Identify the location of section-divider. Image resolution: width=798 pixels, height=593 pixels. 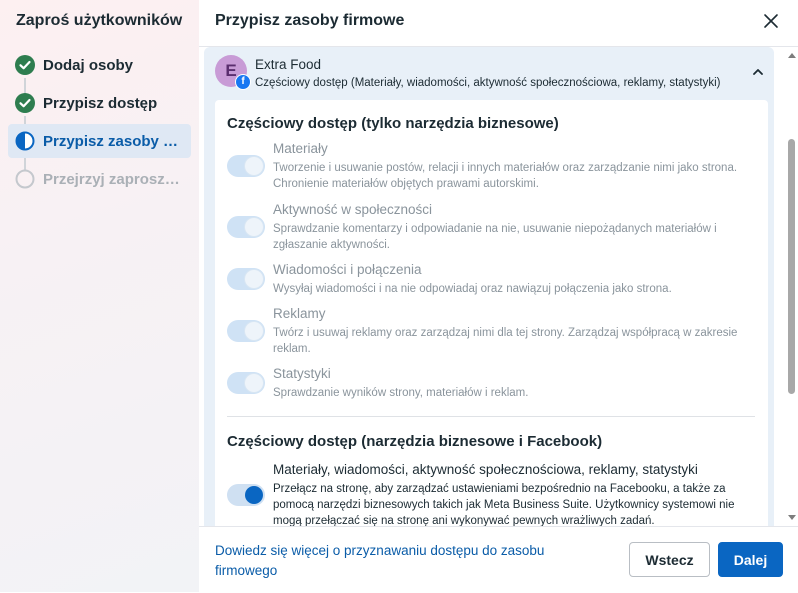
(491, 416).